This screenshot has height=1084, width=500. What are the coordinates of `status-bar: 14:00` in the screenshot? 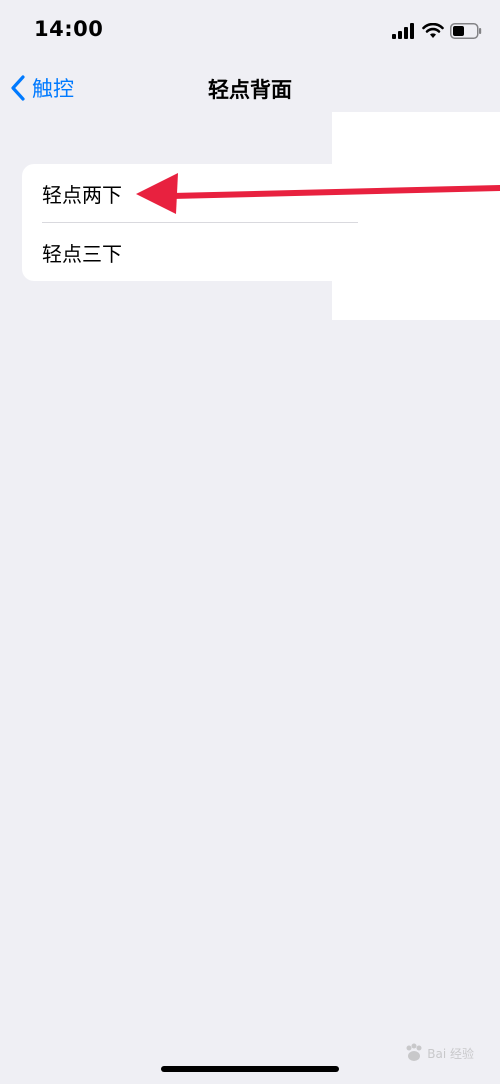 It's located at (250, 30).